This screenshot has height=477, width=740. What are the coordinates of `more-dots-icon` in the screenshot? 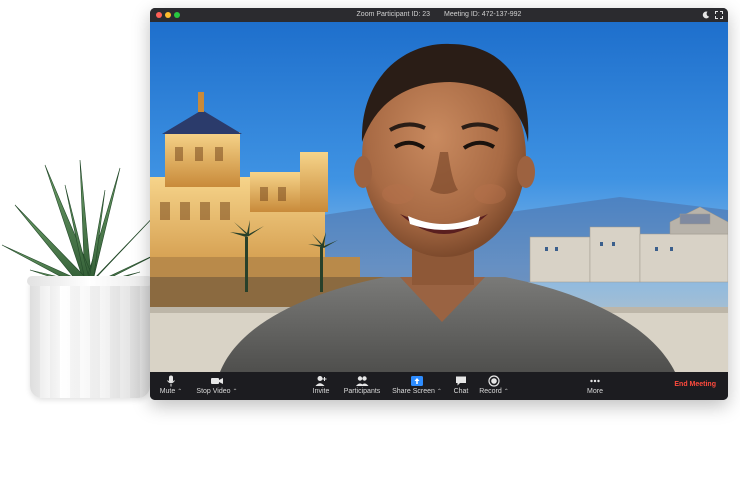 It's located at (595, 381).